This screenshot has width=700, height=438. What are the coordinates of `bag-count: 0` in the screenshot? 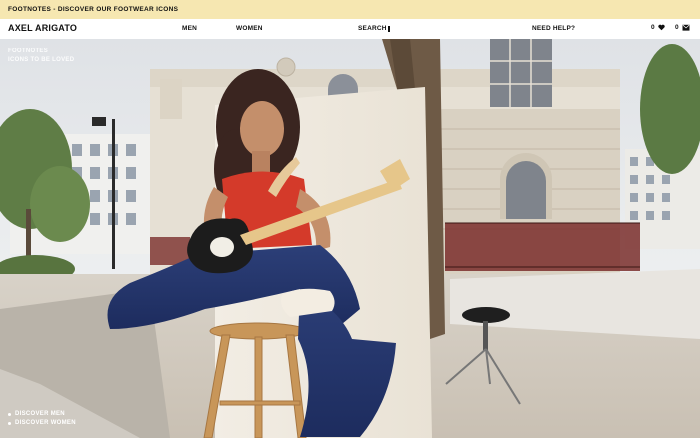 It's located at (677, 27).